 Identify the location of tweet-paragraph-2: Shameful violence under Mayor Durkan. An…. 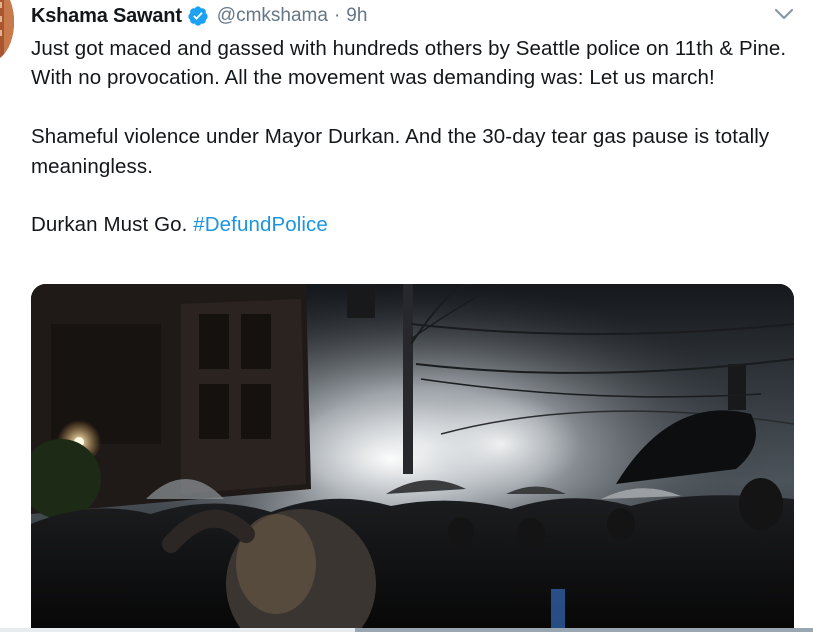
(400, 151).